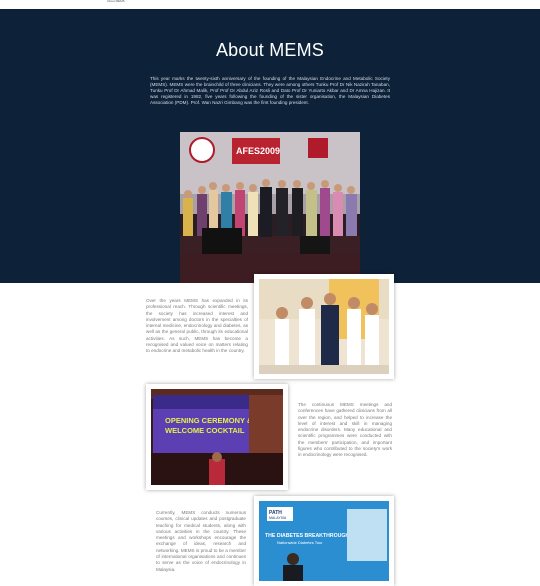 The width and height of the screenshot is (540, 586). Describe the element at coordinates (270, 50) in the screenshot. I see `page-title: About MEMS` at that location.